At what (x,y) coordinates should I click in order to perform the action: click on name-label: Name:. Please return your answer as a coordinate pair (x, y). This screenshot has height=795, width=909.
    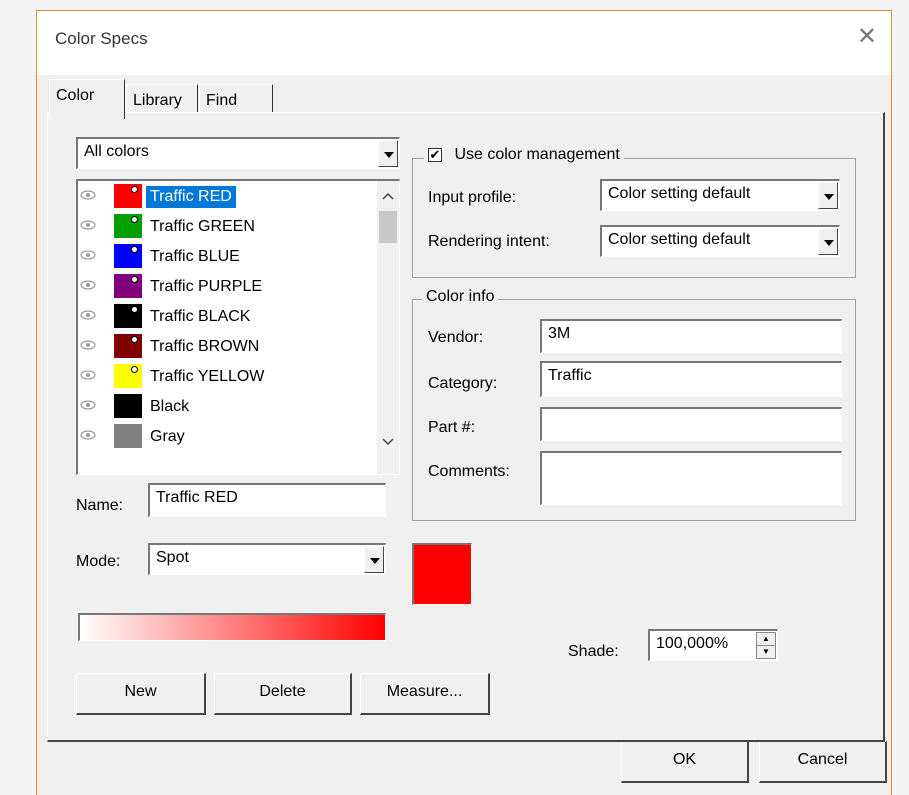
    Looking at the image, I should click on (100, 505).